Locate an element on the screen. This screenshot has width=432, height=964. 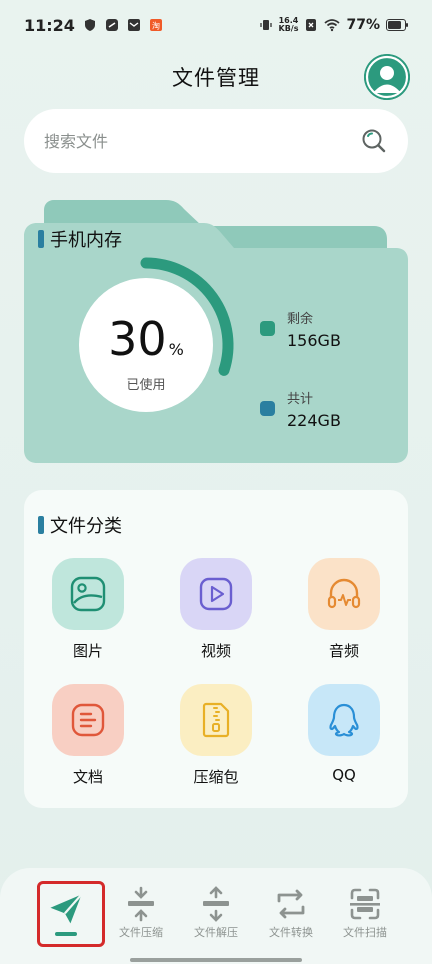
category-label: 压缩包 is located at coordinates (216, 777).